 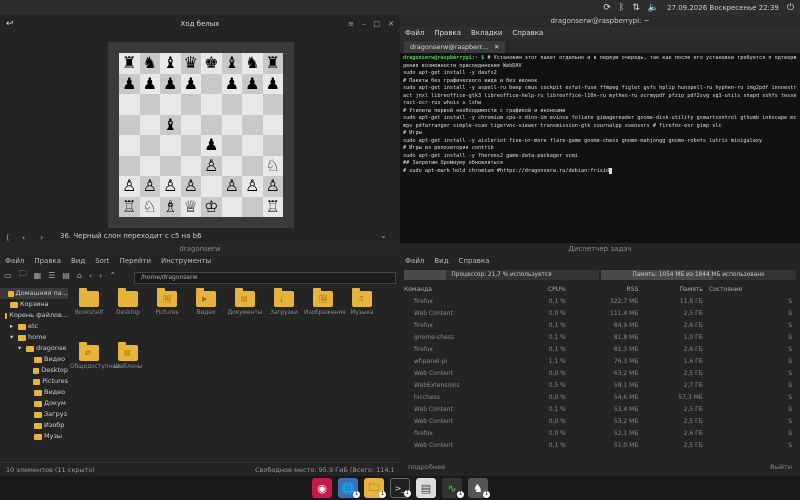 What do you see at coordinates (206, 302) in the screenshot?
I see `fm-file-item: ▶ Видео` at bounding box center [206, 302].